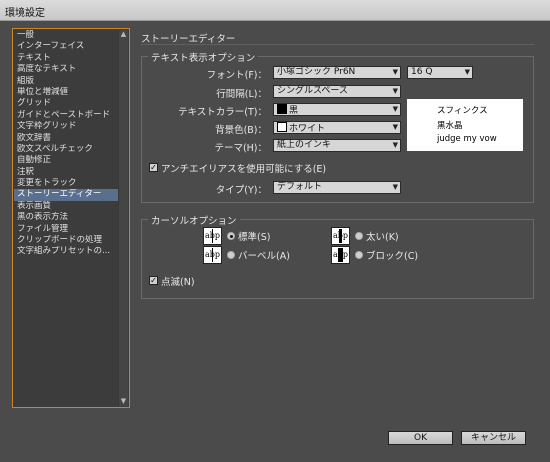  What do you see at coordinates (212, 255) in the screenshot?
I see `cursor-barbell-icon: abp` at bounding box center [212, 255].